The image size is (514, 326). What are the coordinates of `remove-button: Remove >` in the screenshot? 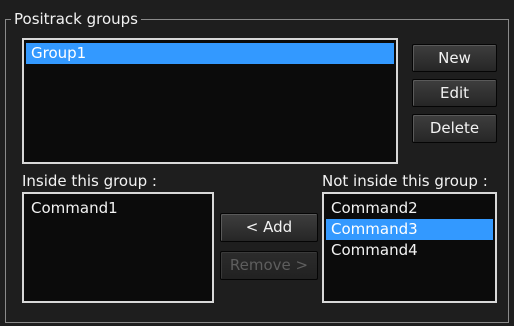 It's located at (269, 265).